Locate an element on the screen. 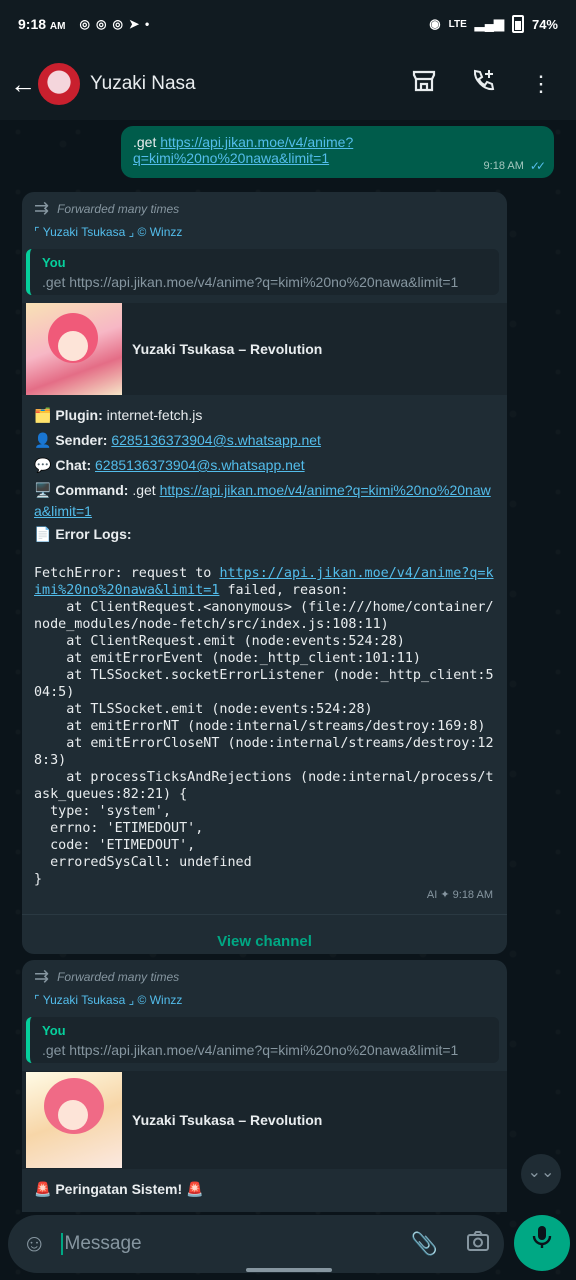 The height and width of the screenshot is (1280, 576). camera-icon is located at coordinates (478, 1244).